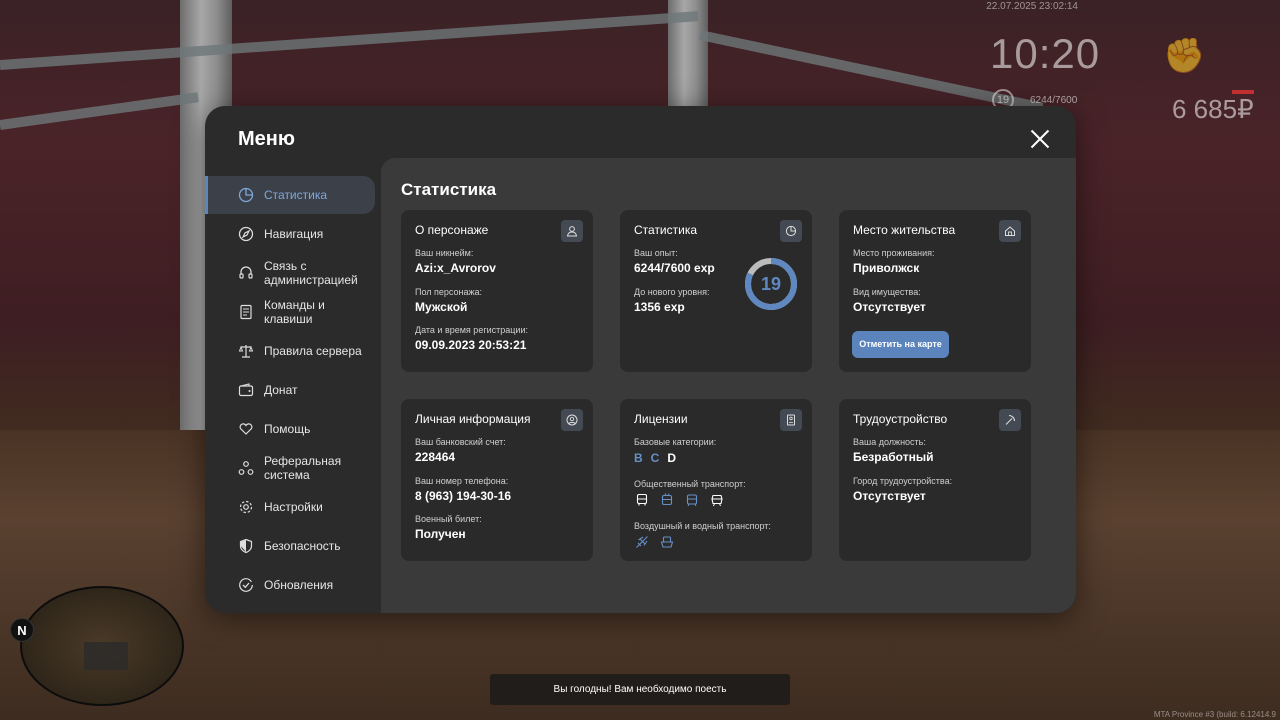  I want to click on job-city-value: Отсутствует, so click(889, 496).